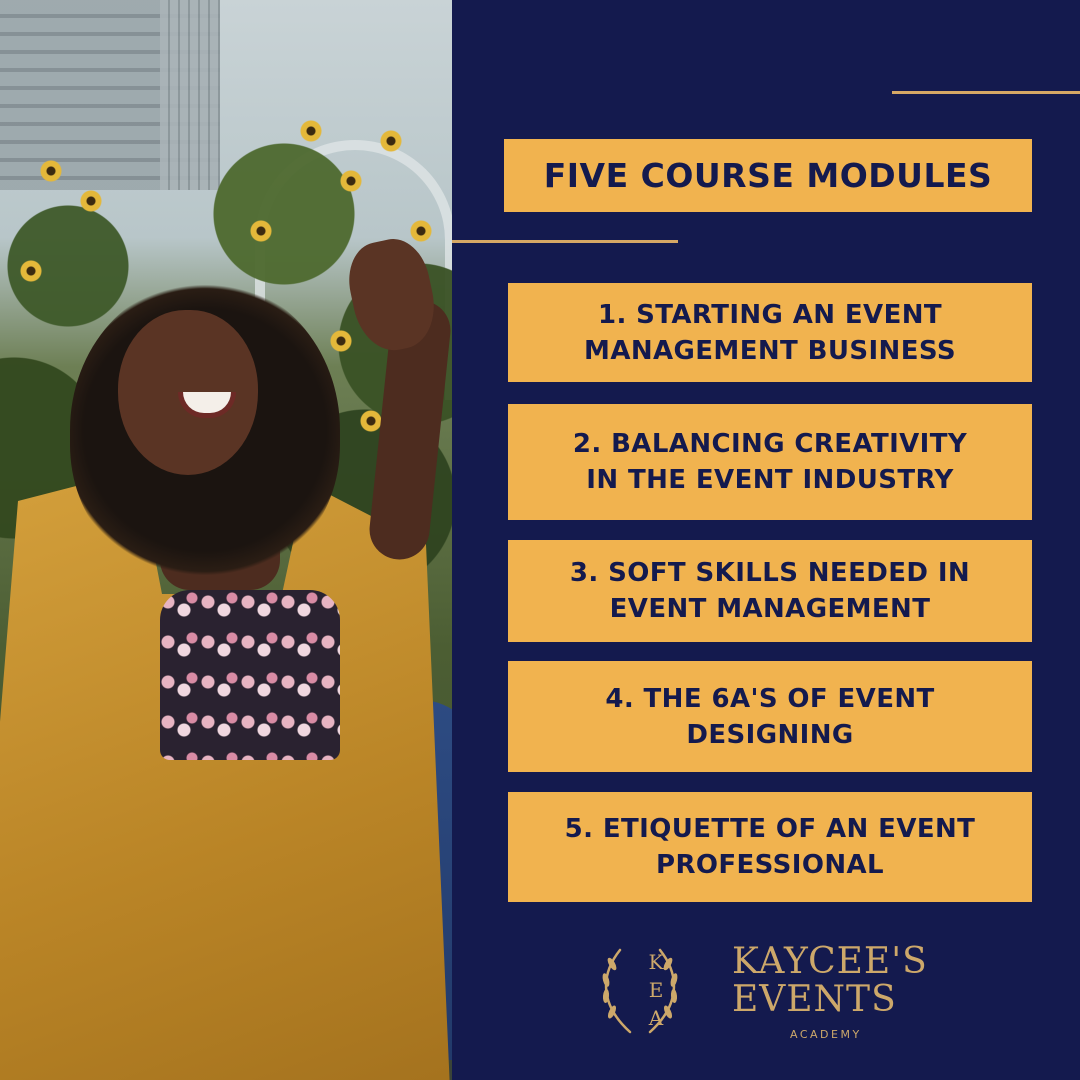 The width and height of the screenshot is (1080, 1080). I want to click on module-title-line2: EVENT MANAGEMENT, so click(770, 609).